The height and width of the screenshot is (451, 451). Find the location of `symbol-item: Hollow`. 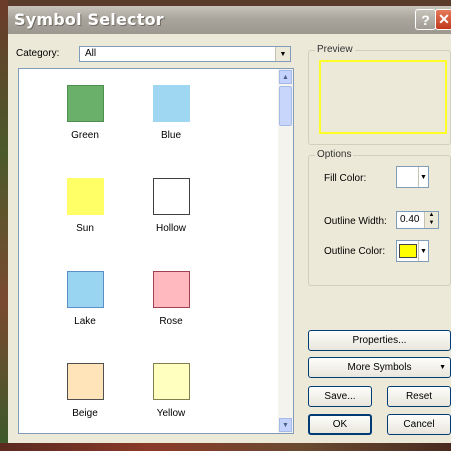

symbol-item: Hollow is located at coordinates (171, 206).